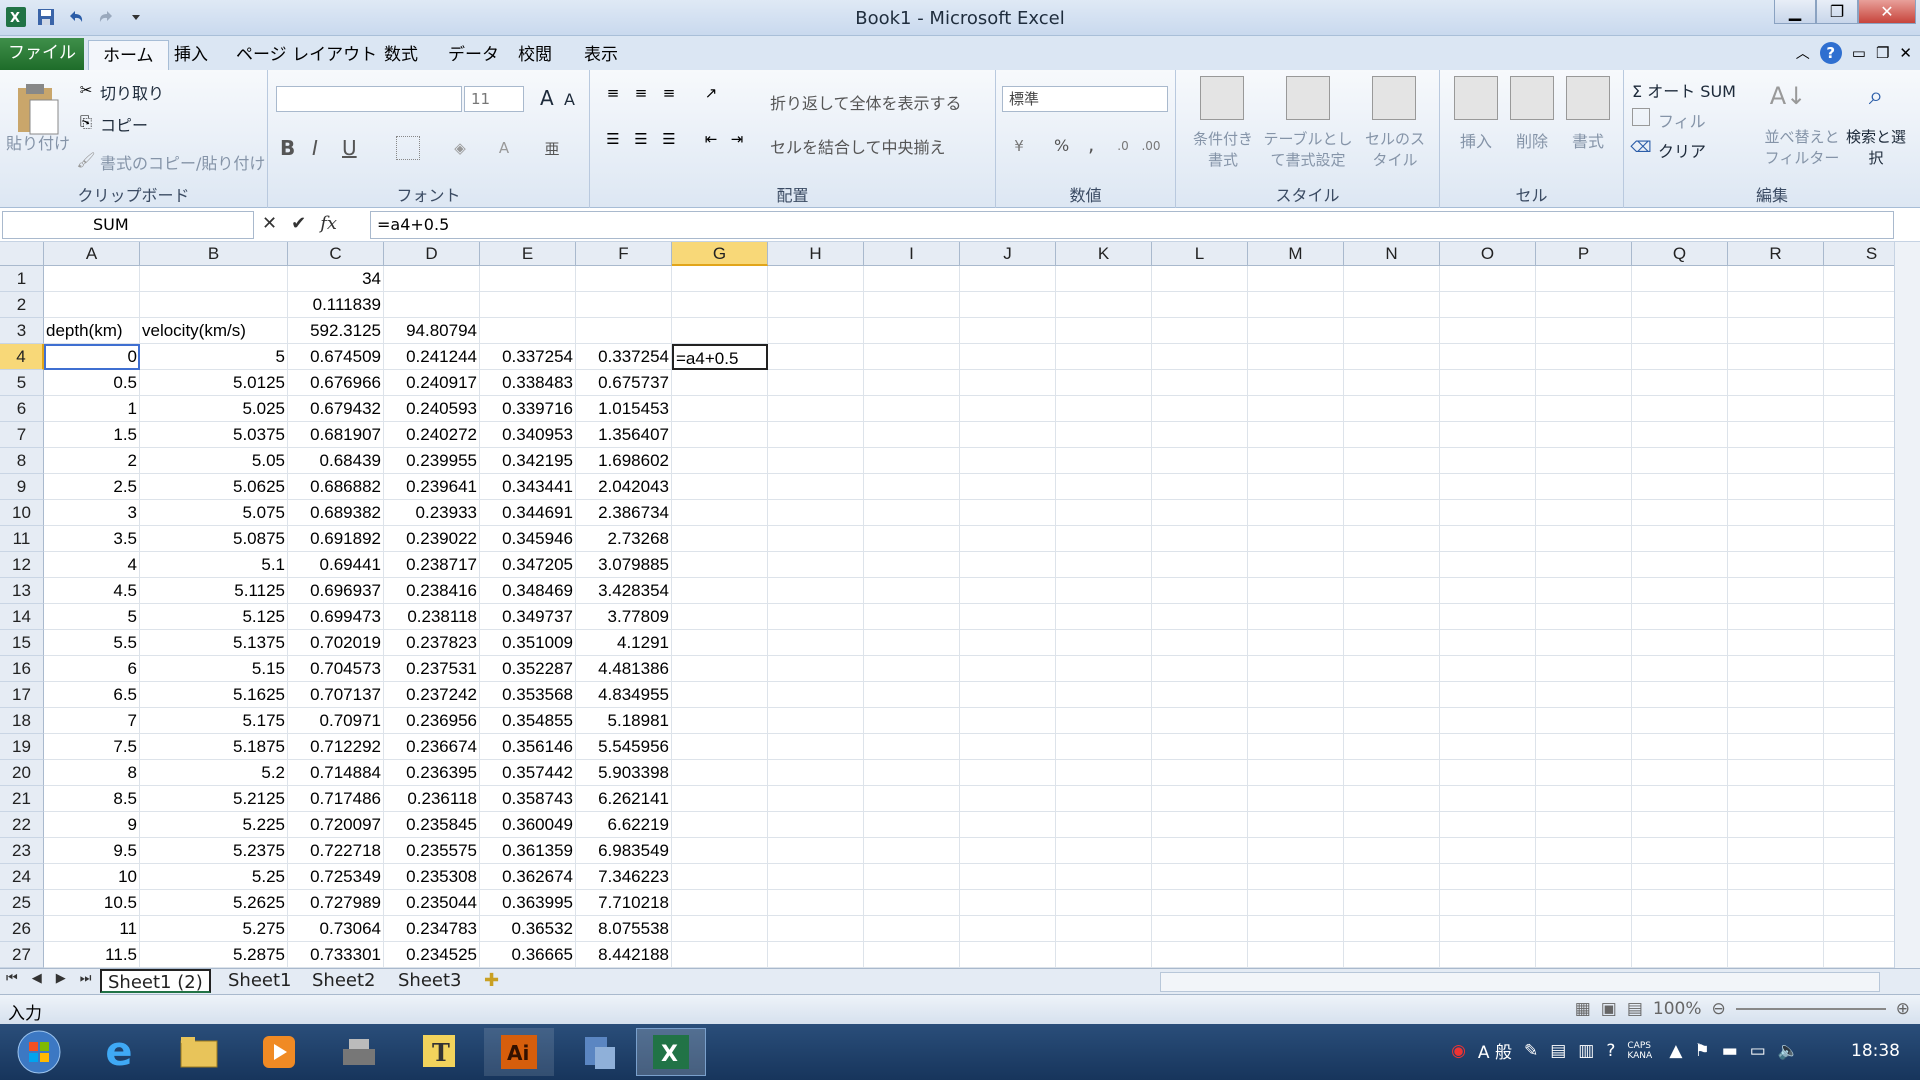  I want to click on cell-i4, so click(912, 357).